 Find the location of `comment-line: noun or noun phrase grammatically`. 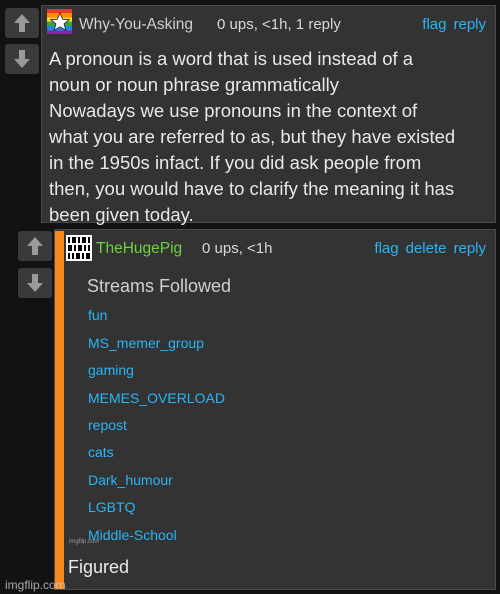

comment-line: noun or noun phrase grammatically is located at coordinates (194, 84).